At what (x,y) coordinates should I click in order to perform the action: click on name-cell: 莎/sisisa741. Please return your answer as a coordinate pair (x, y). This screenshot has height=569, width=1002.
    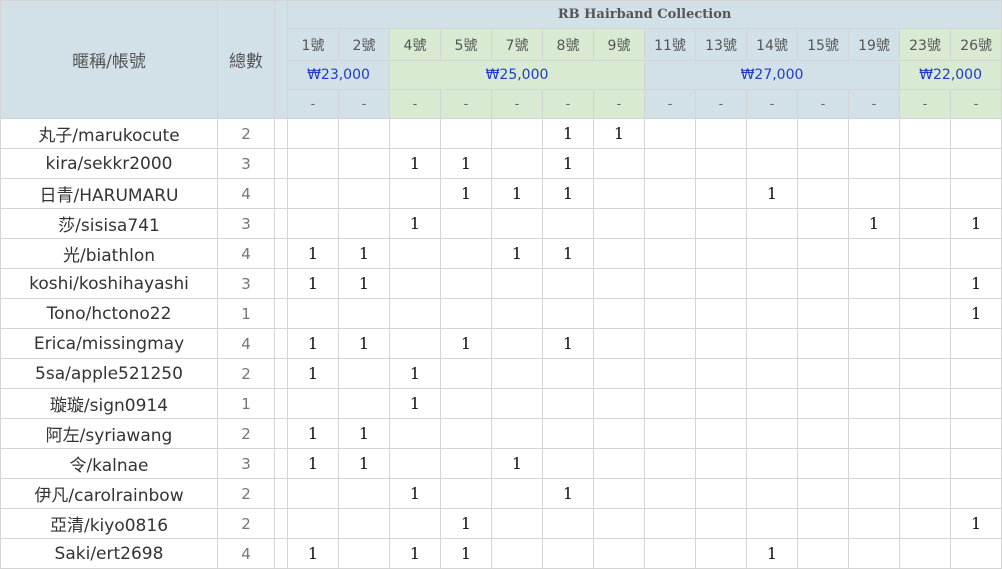
    Looking at the image, I should click on (109, 223).